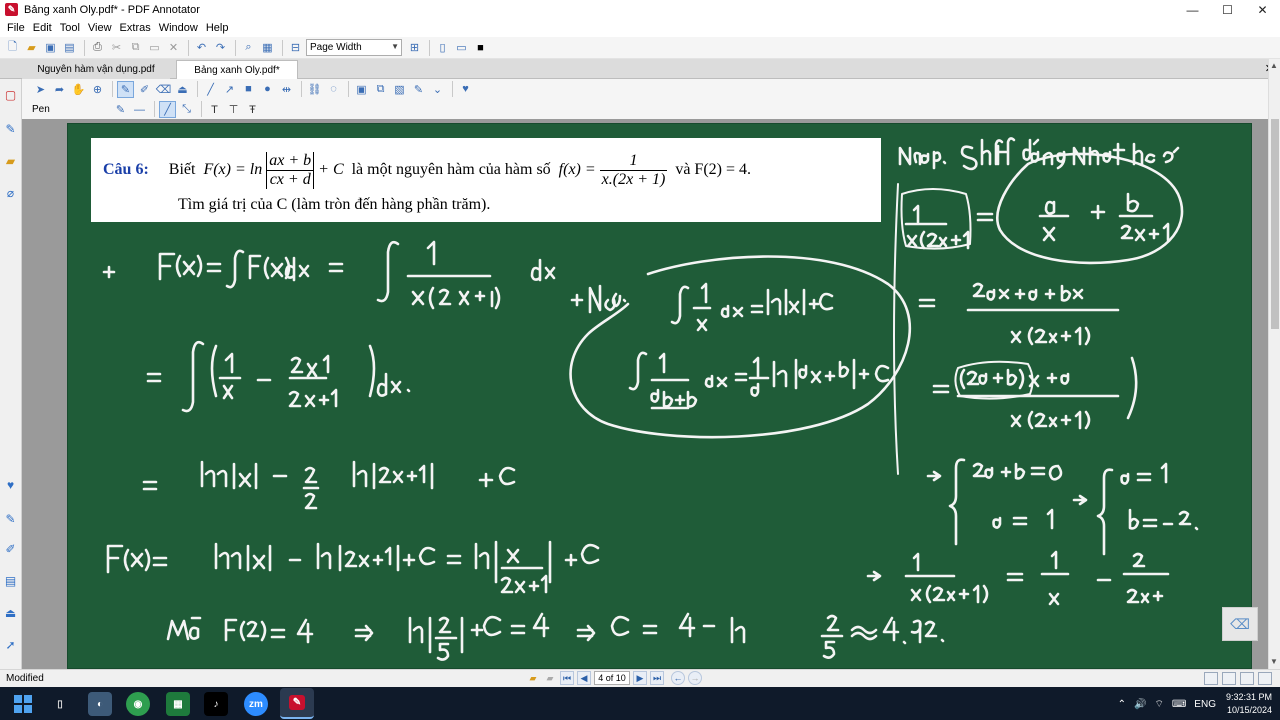 This screenshot has height=720, width=1280. What do you see at coordinates (214, 109) in the screenshot?
I see `text-size-icon: T` at bounding box center [214, 109].